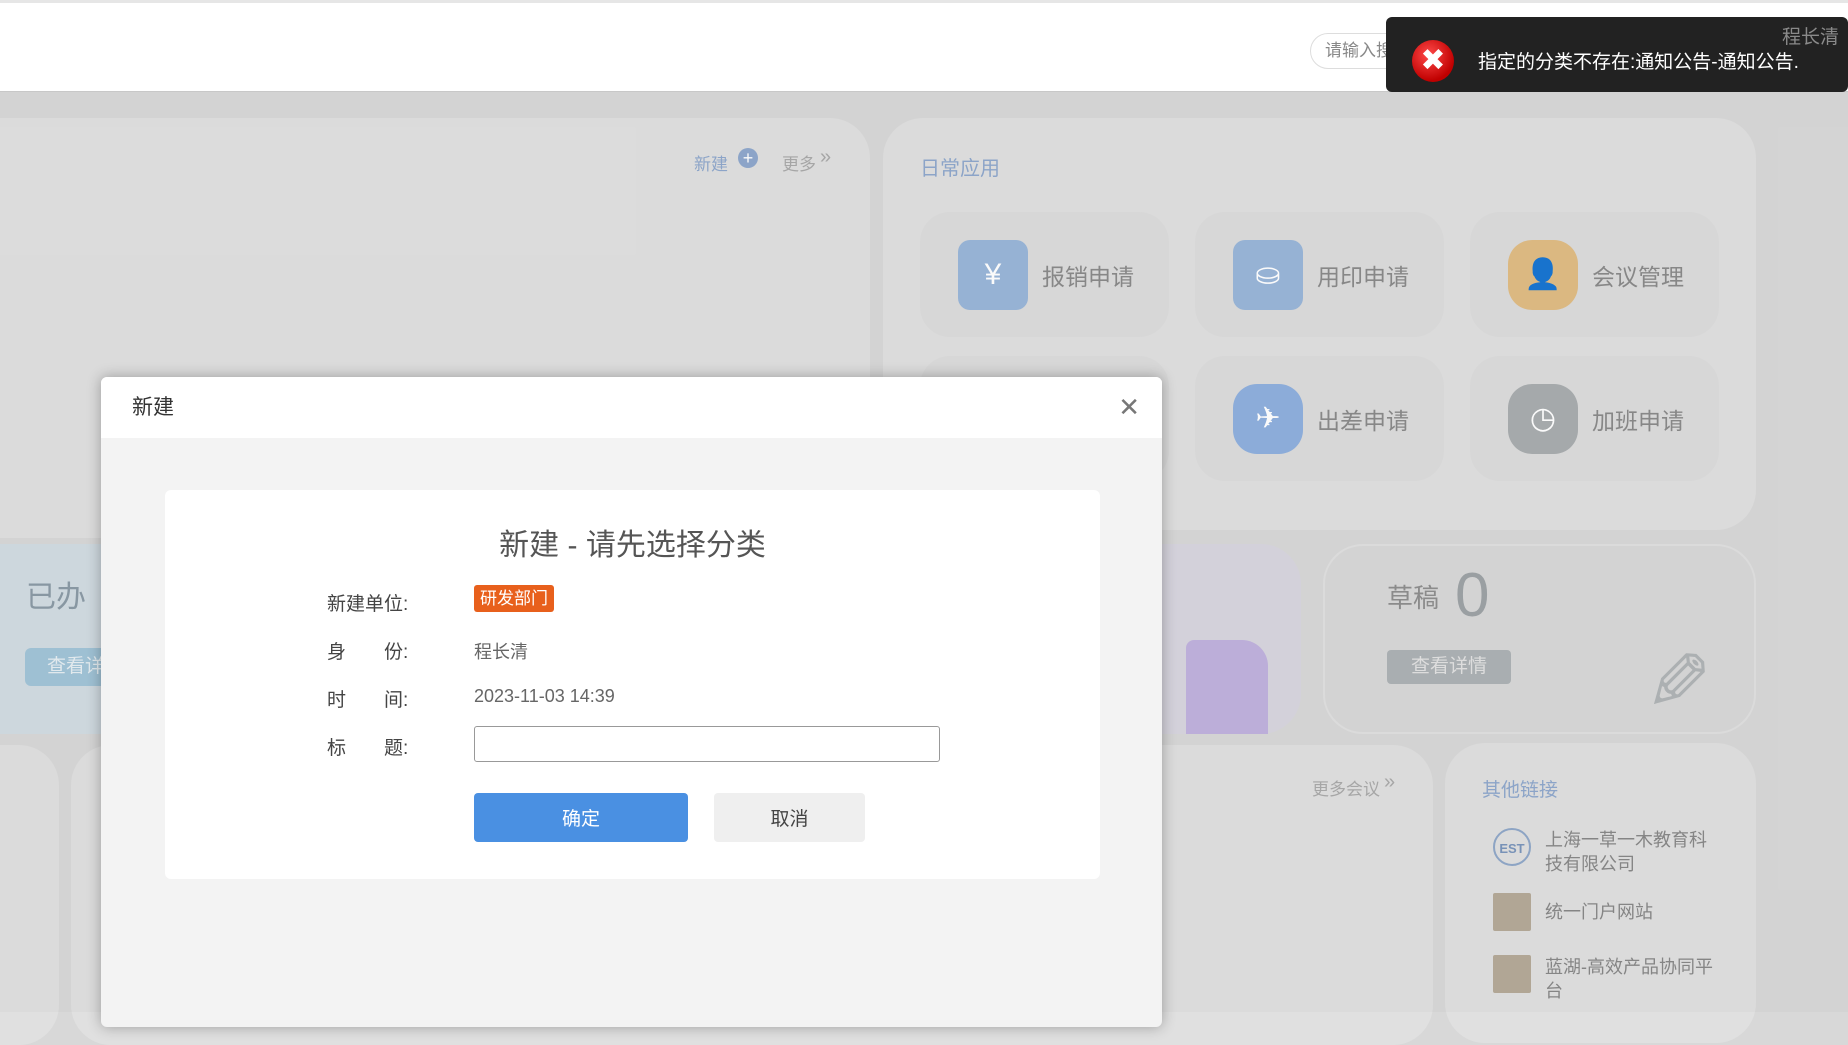 The width and height of the screenshot is (1848, 1045). Describe the element at coordinates (631, 407) in the screenshot. I see `dialog-header: 新建 ✕` at that location.